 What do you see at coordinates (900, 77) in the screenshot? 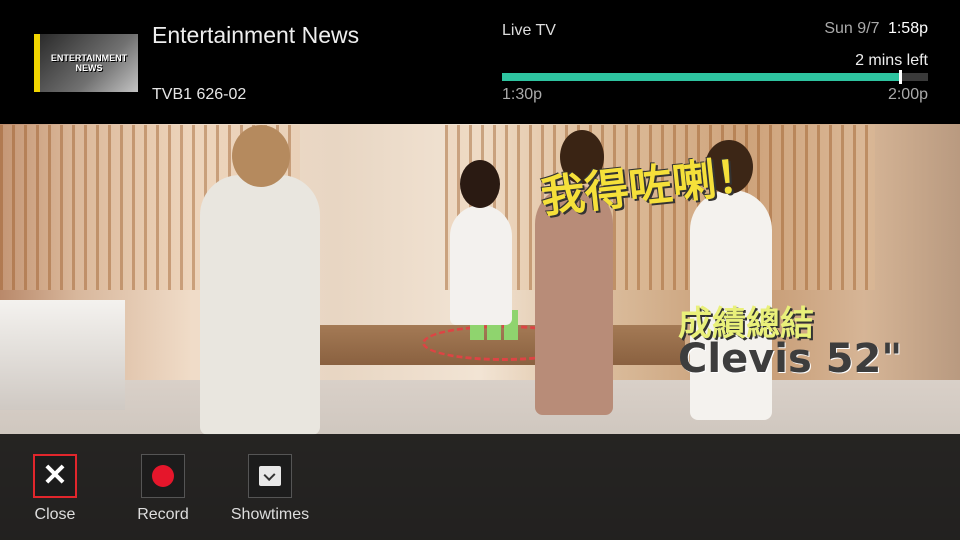
I see `progress-marker` at bounding box center [900, 77].